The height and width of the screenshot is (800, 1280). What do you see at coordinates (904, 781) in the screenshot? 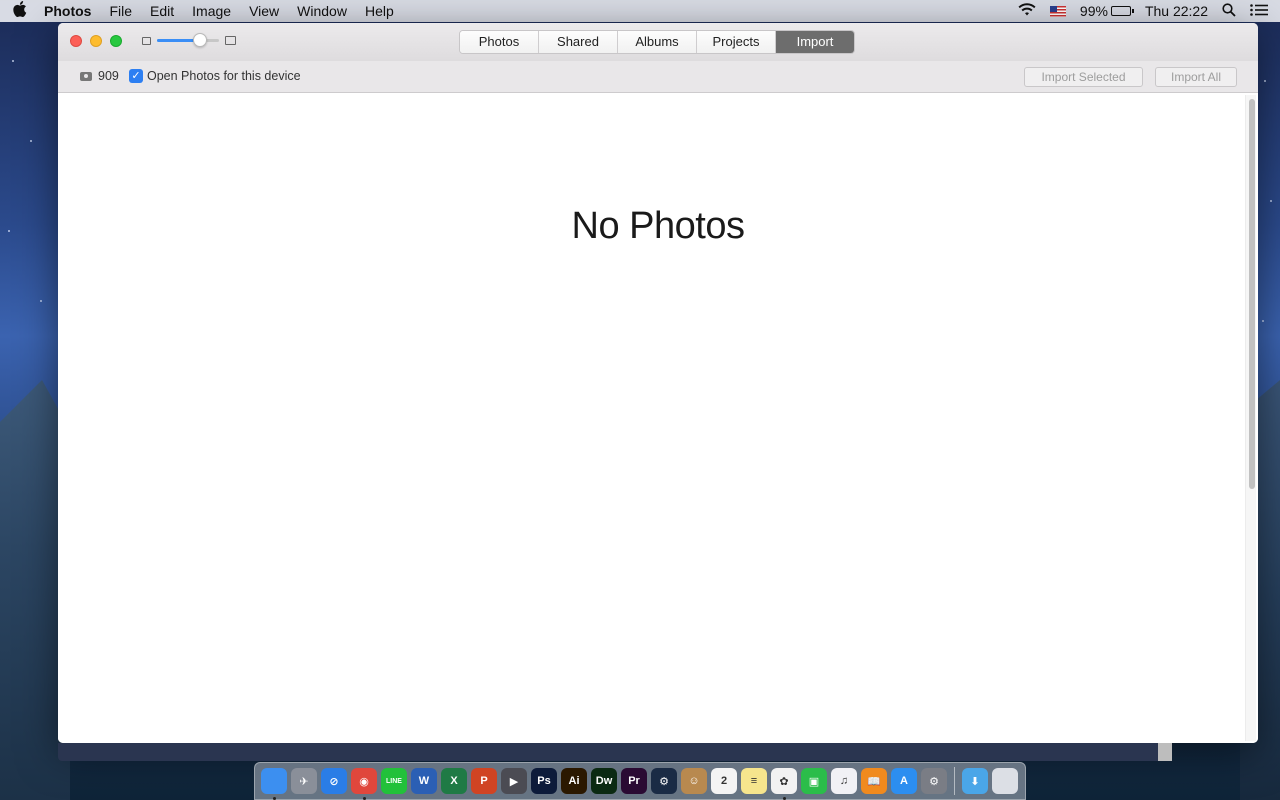
I see `app-store-icon: A` at bounding box center [904, 781].